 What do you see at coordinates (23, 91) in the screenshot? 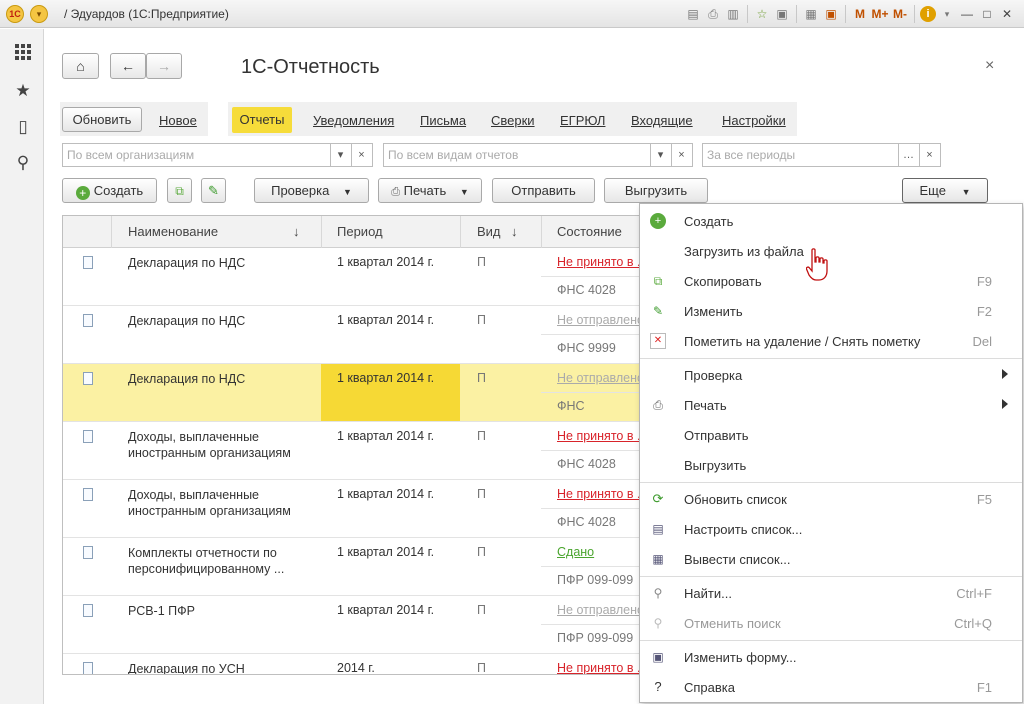
I see `favorites-star-icon: ★` at bounding box center [23, 91].